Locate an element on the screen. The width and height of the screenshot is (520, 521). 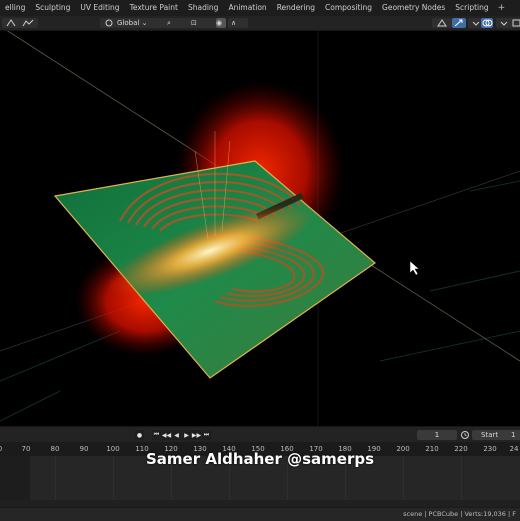
jump-to-start-icon: ⏮ is located at coordinates (156, 435).